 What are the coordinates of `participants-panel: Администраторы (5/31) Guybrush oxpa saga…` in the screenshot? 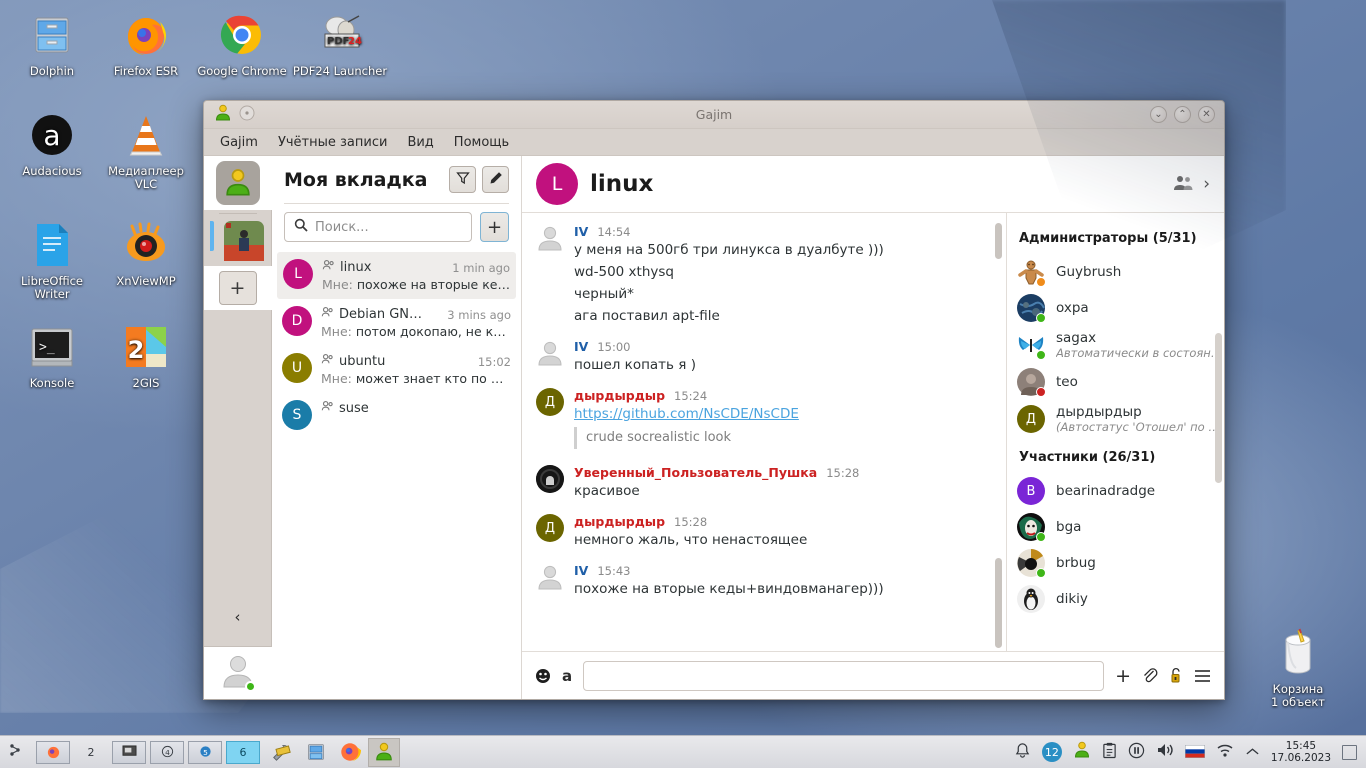 It's located at (1115, 432).